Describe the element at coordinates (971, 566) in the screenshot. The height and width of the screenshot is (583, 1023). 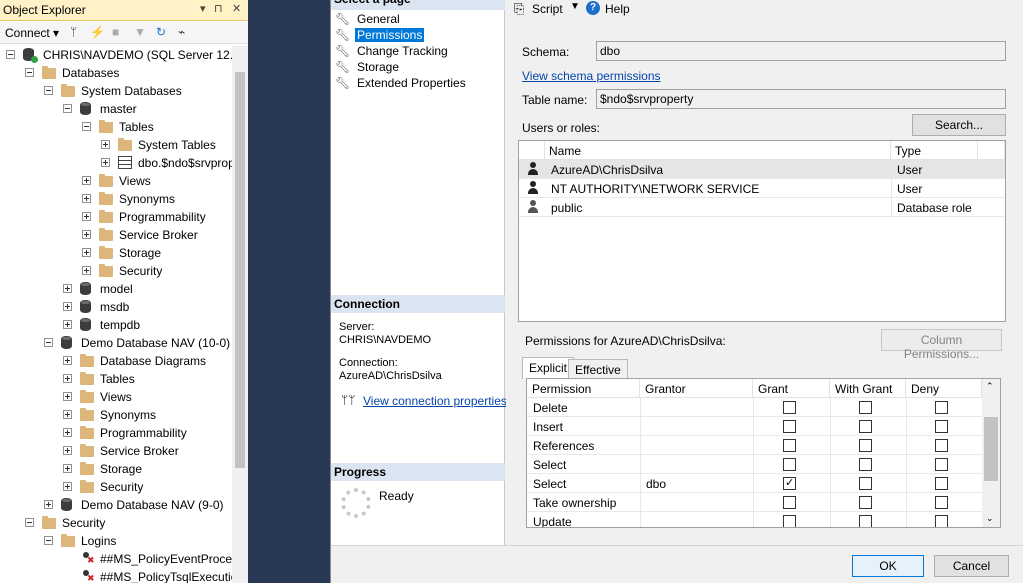
I see `cancel-button: Cancel` at that location.